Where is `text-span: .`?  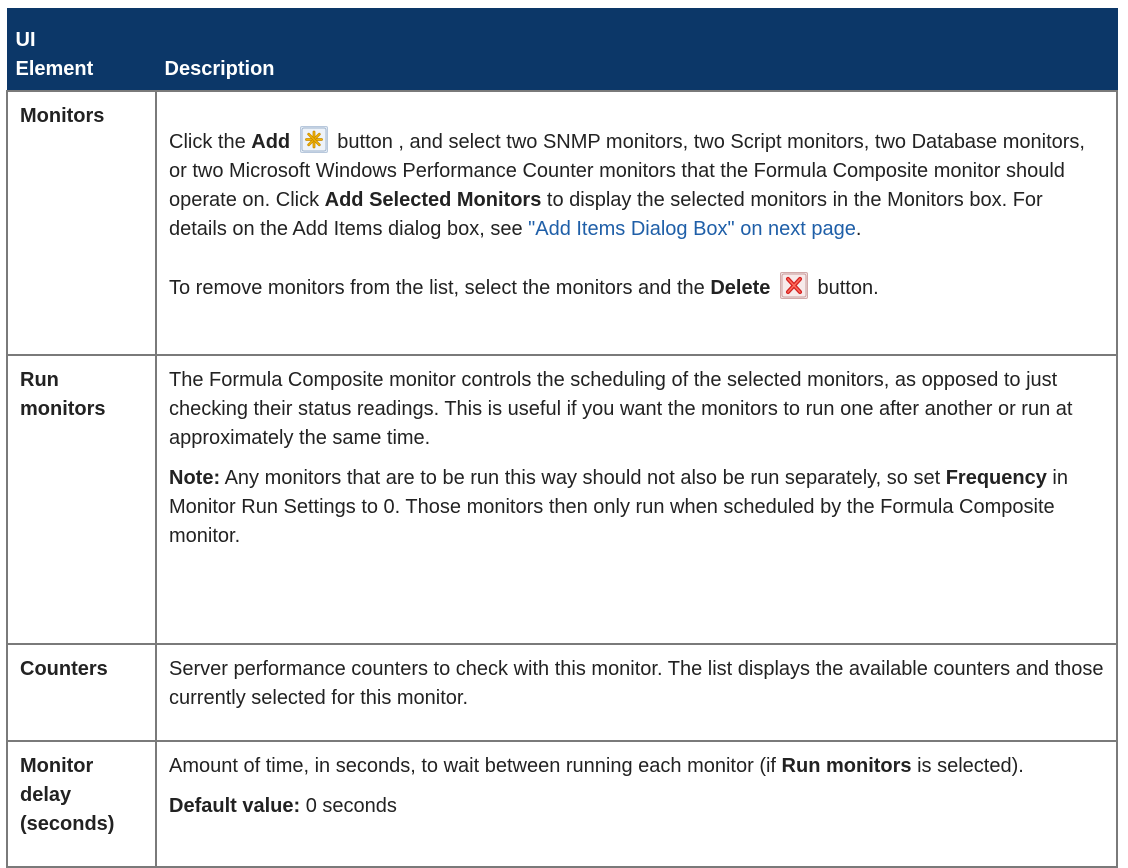 text-span: . is located at coordinates (858, 229).